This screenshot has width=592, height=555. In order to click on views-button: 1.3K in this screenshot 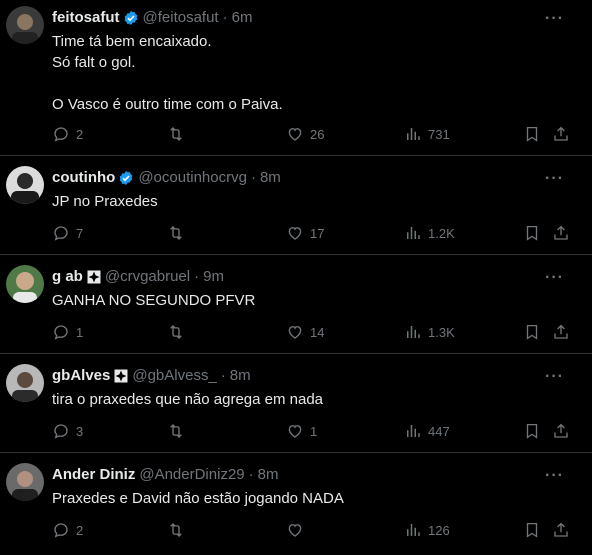, I will do `click(429, 332)`.